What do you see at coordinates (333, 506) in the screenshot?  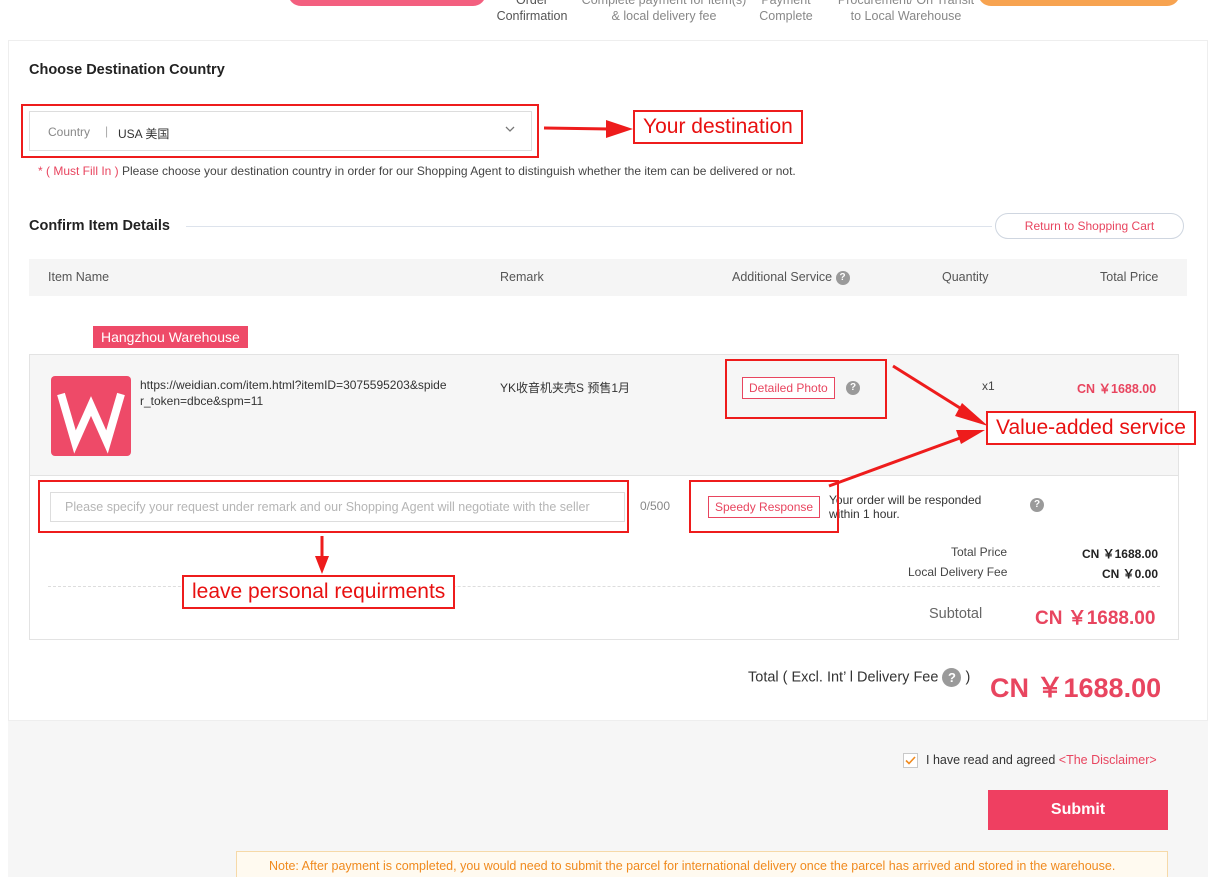 I see `annotation-box-remark` at bounding box center [333, 506].